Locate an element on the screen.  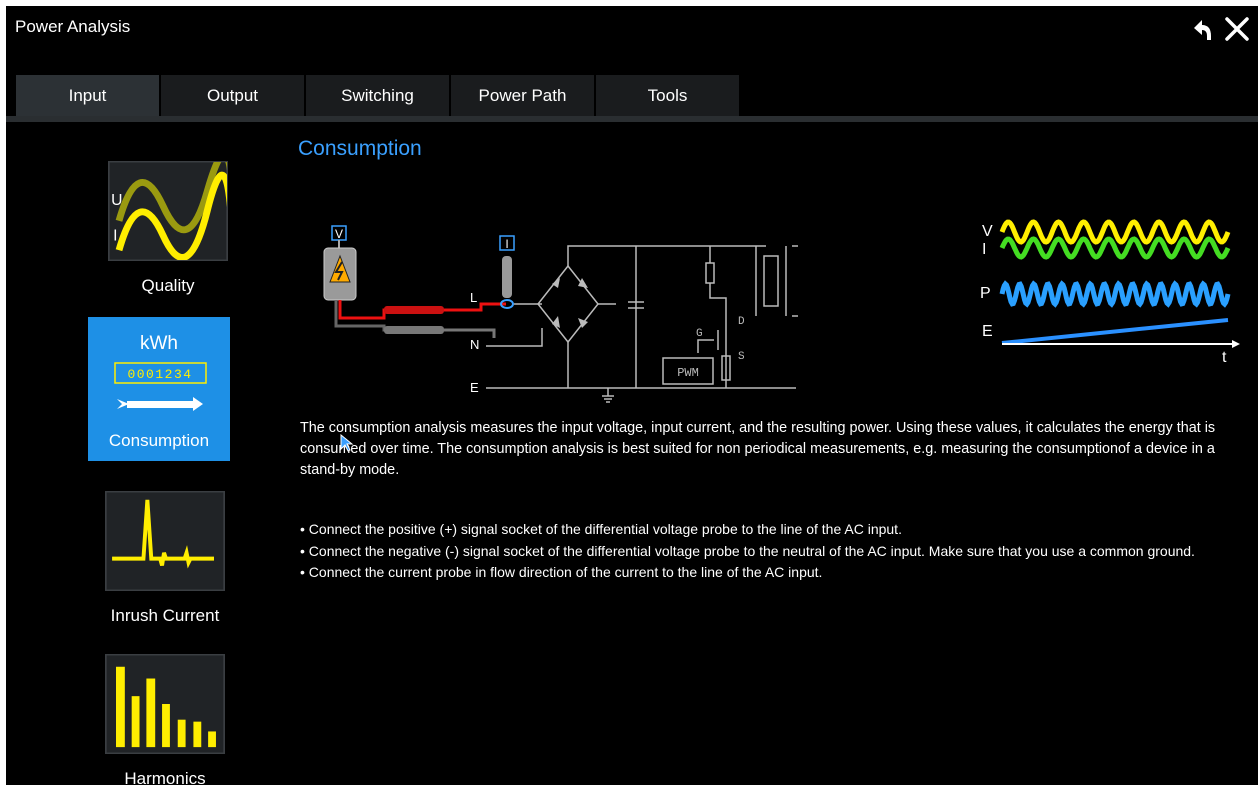
mouse-cursor-icon is located at coordinates (347, 443).